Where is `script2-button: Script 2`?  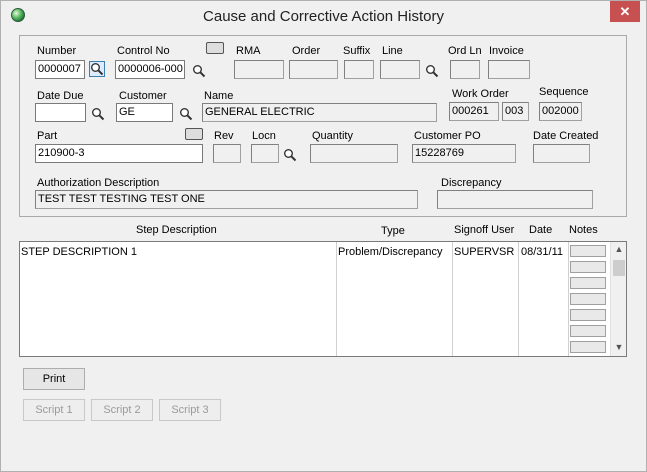
script2-button: Script 2 is located at coordinates (122, 410).